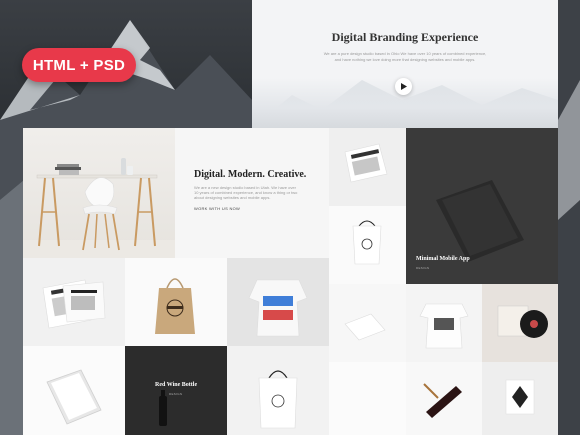 This screenshot has height=435, width=580. Describe the element at coordinates (278, 302) in the screenshot. I see `tshirt-tile` at that location.